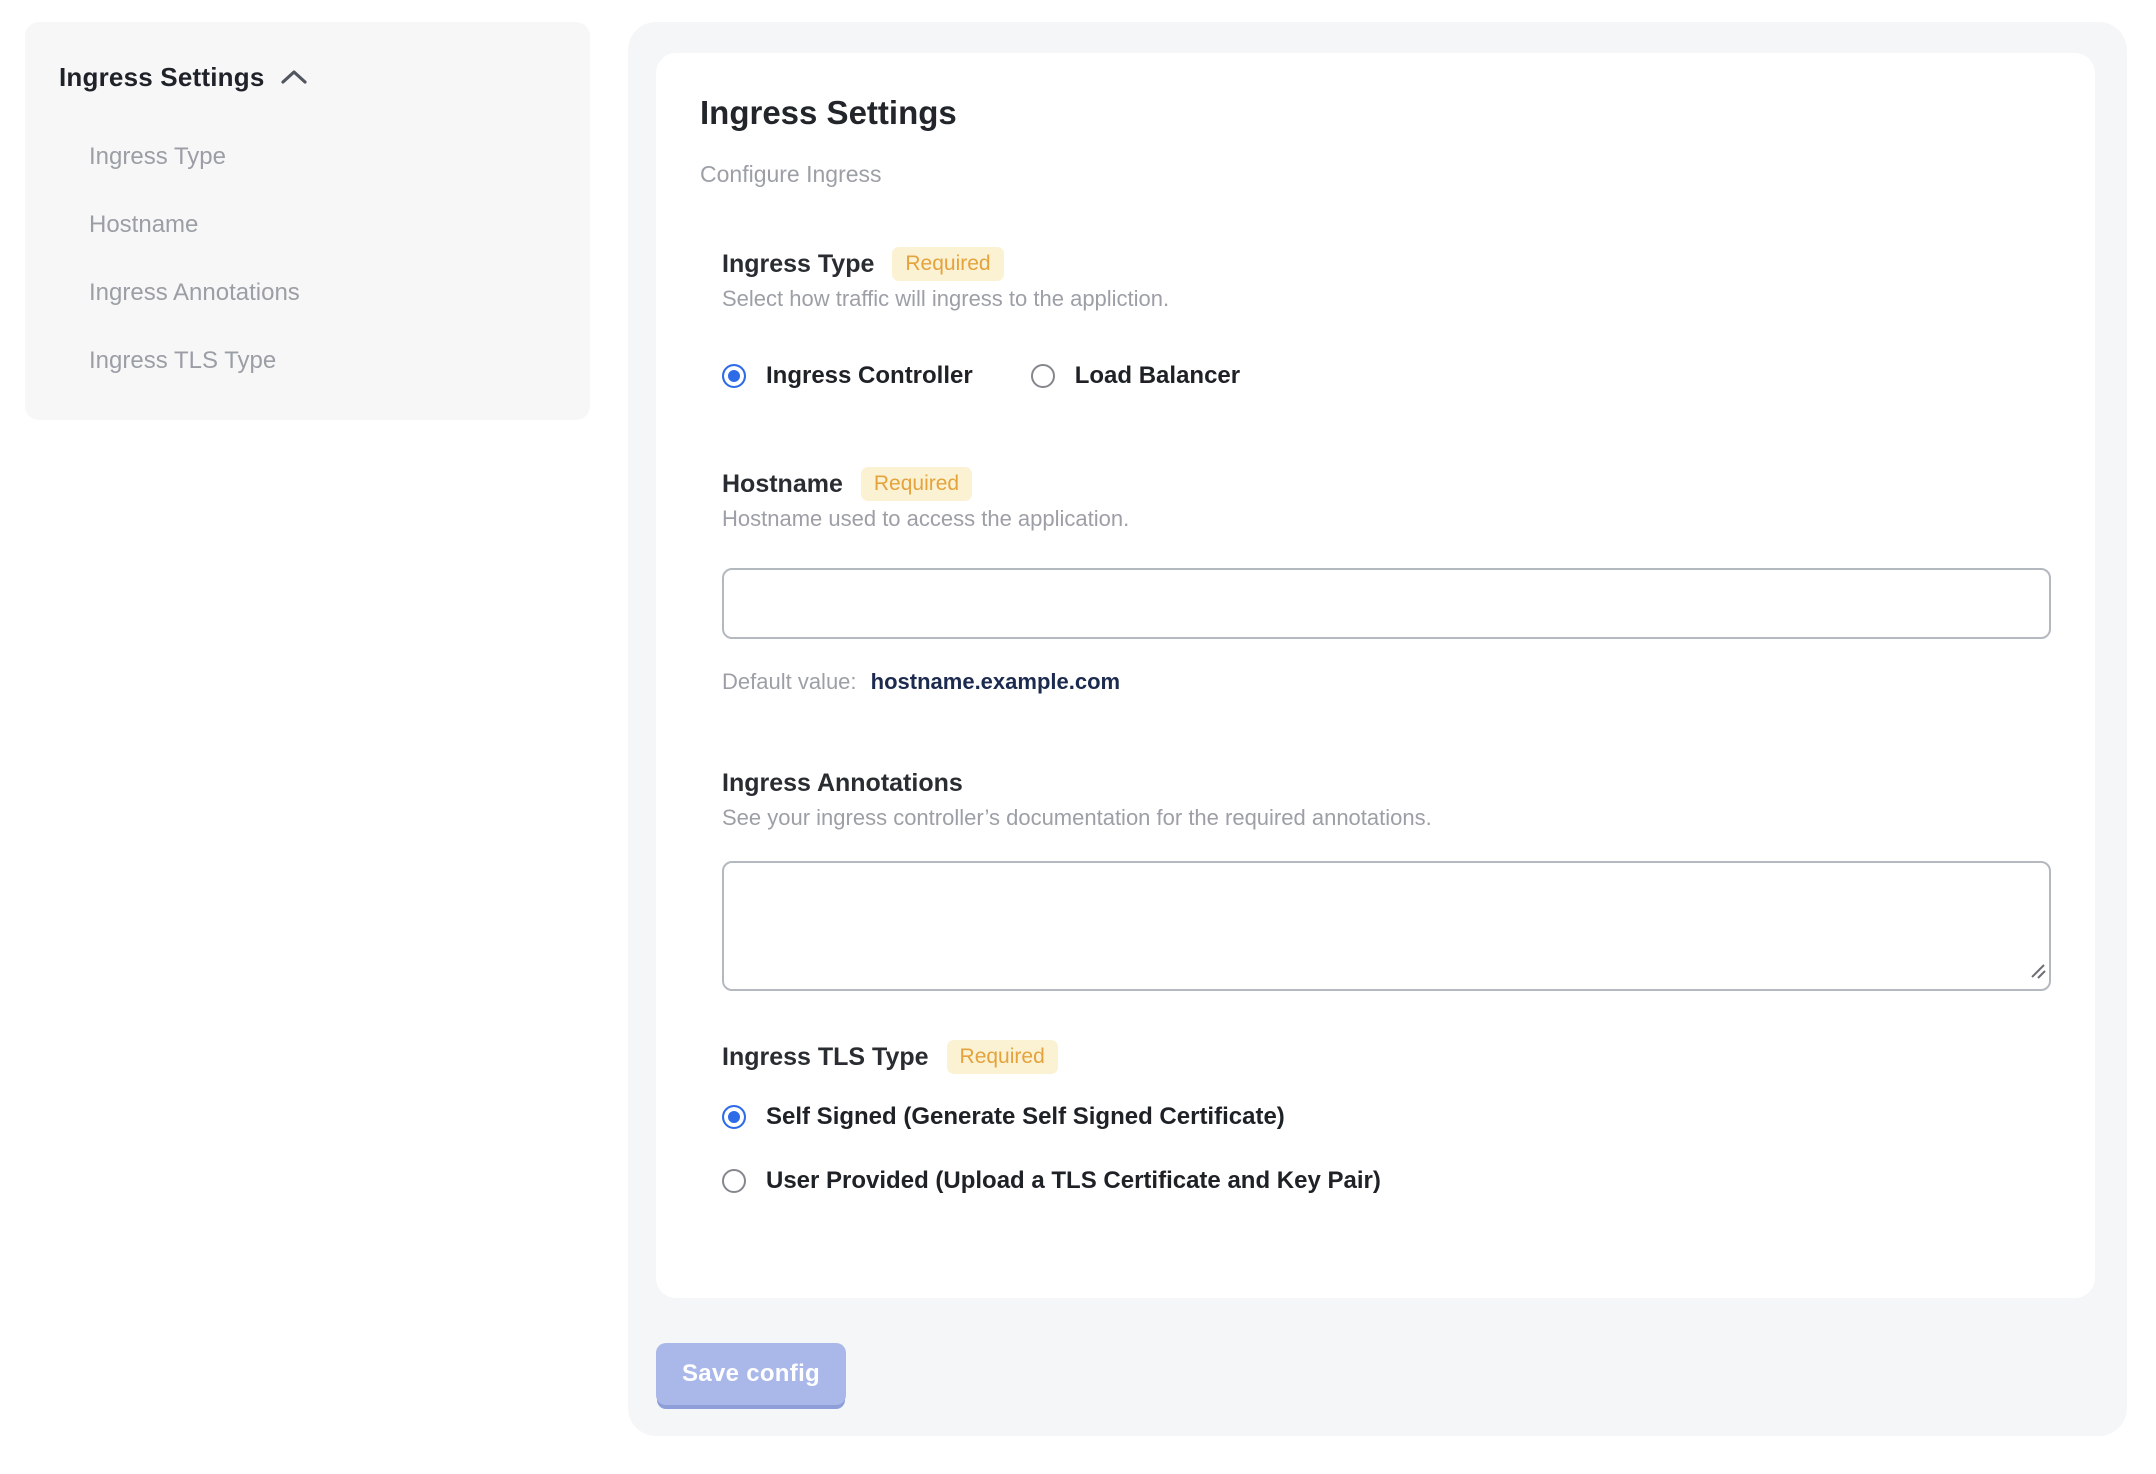 The width and height of the screenshot is (2156, 1474). I want to click on radio-ingress-controller: Ingress Controller, so click(847, 376).